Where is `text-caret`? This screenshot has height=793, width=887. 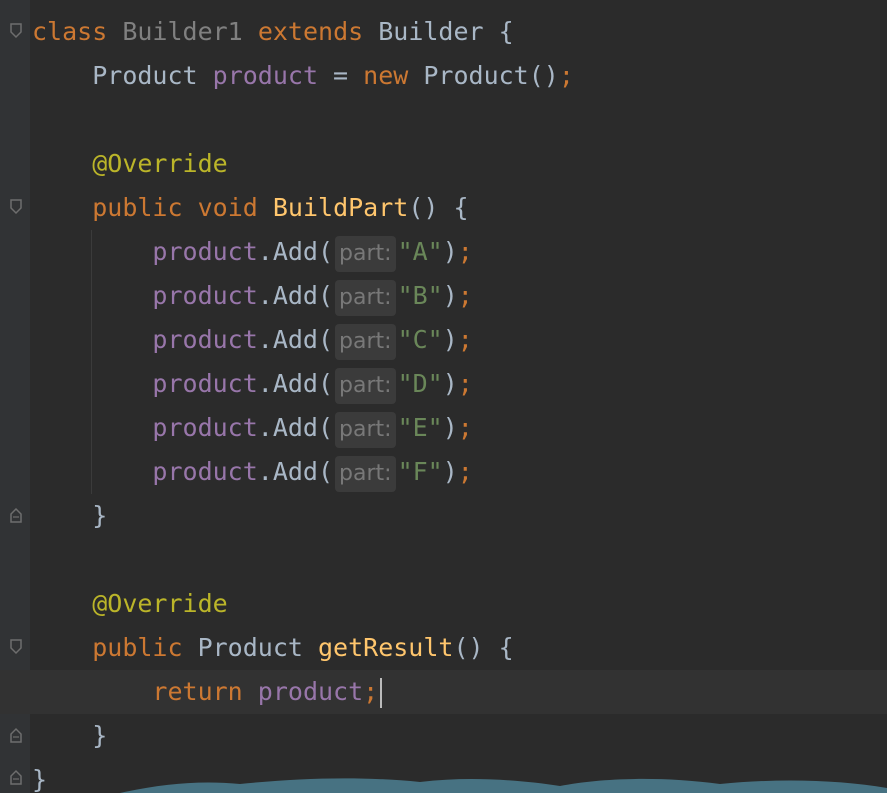
text-caret is located at coordinates (381, 693).